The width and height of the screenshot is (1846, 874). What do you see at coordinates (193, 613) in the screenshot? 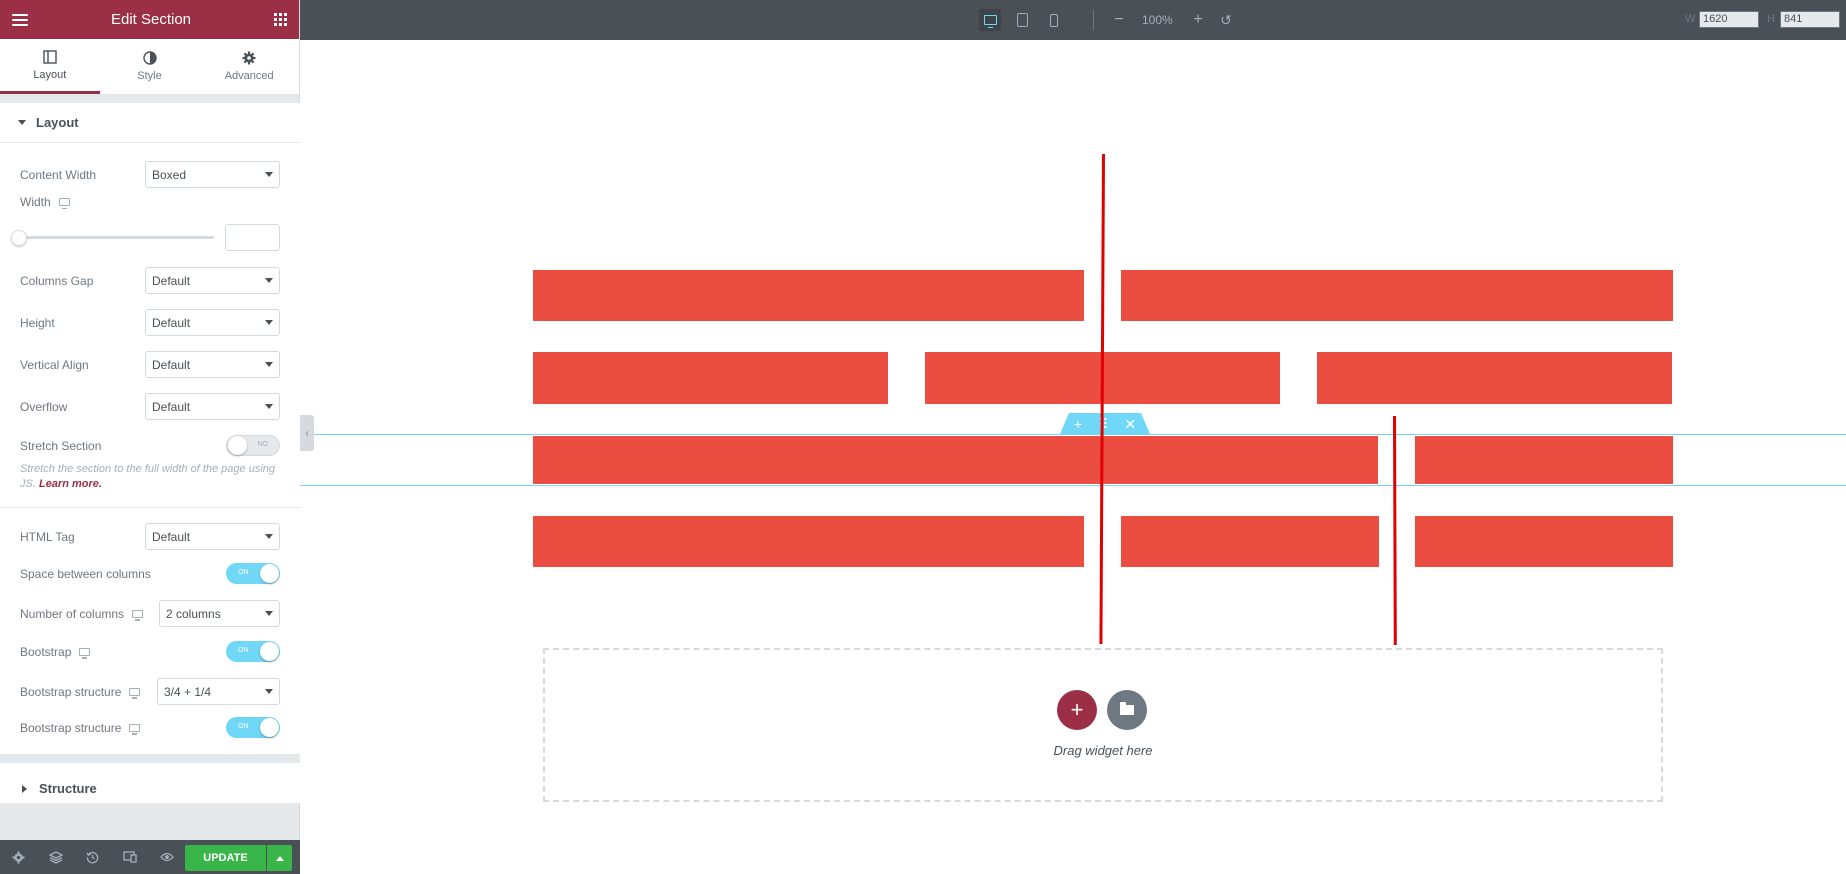
I see `select-value: 2 columns` at bounding box center [193, 613].